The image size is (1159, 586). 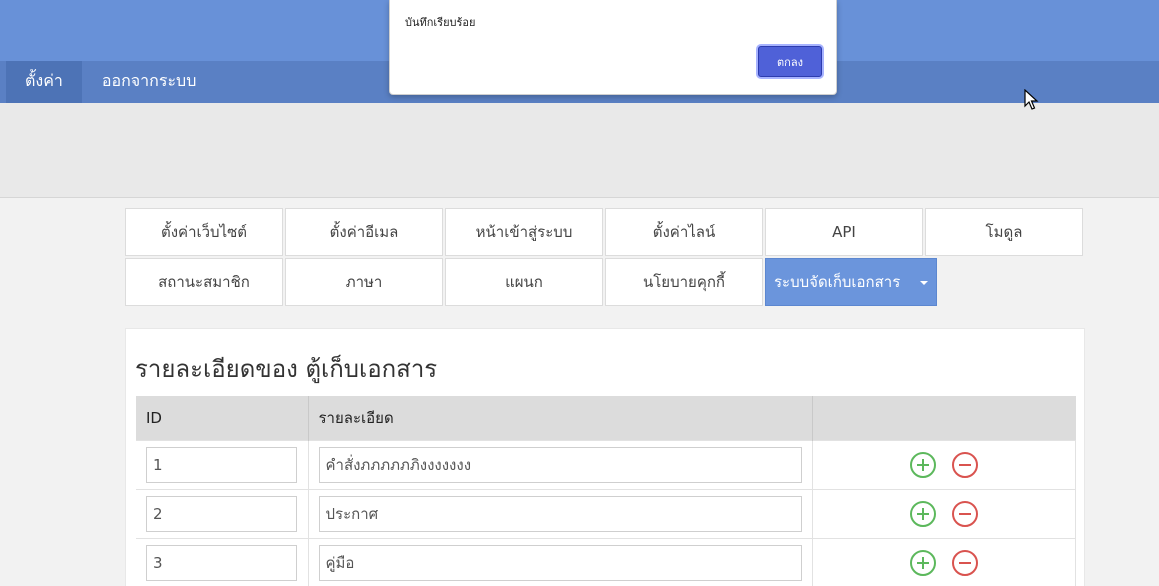 I want to click on column-header-actions, so click(x=944, y=418).